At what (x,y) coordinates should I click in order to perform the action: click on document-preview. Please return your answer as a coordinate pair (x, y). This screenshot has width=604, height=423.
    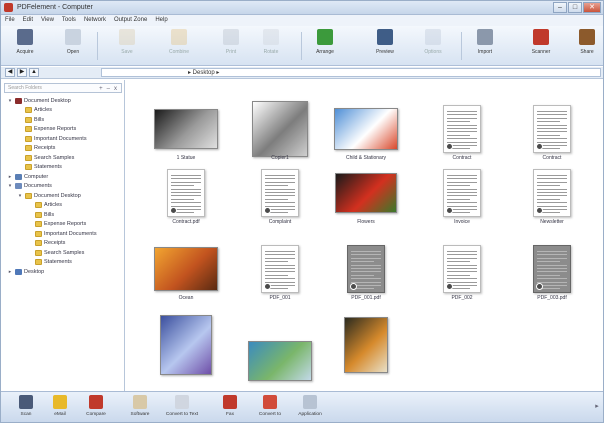
    Looking at the image, I should click on (186, 193).